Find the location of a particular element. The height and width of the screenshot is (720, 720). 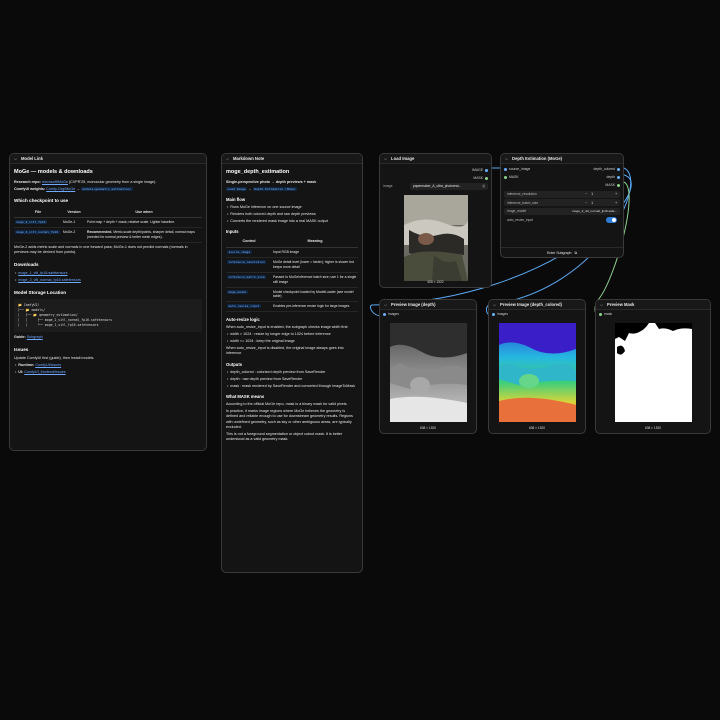

image-widget-label: image is located at coordinates (388, 186).